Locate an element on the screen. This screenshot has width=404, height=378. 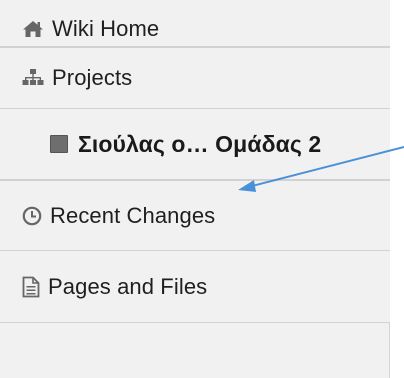
project-square-icon is located at coordinates (59, 144).